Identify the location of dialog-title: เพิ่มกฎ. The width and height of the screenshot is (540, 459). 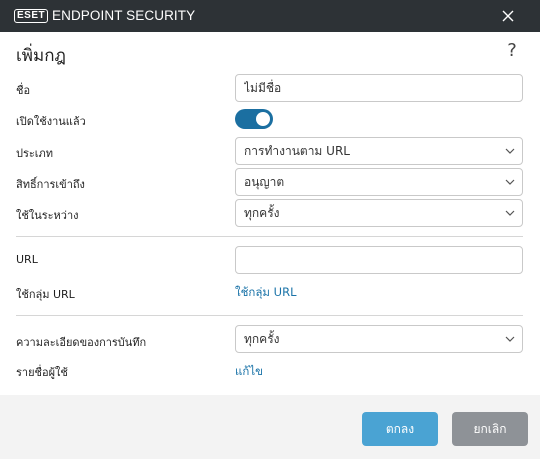
(41, 56).